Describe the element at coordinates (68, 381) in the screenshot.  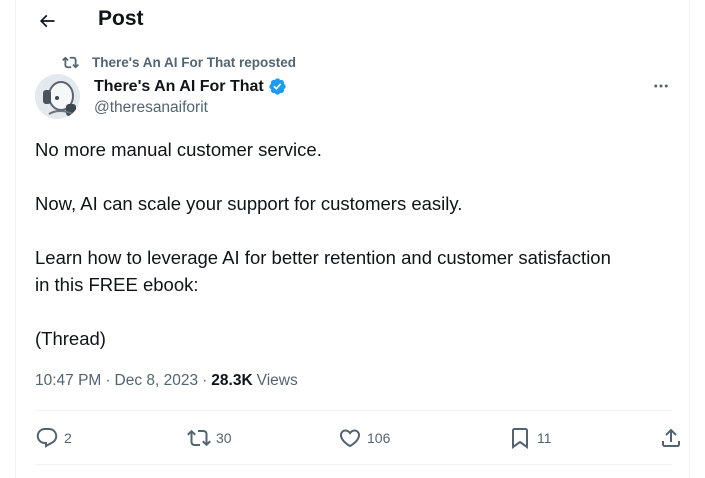
I see `post-time: 10:47 PM` at that location.